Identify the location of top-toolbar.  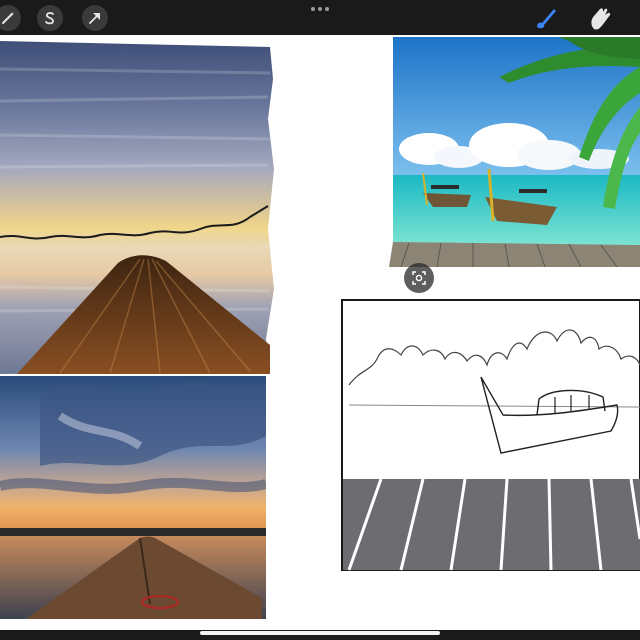
(320, 17).